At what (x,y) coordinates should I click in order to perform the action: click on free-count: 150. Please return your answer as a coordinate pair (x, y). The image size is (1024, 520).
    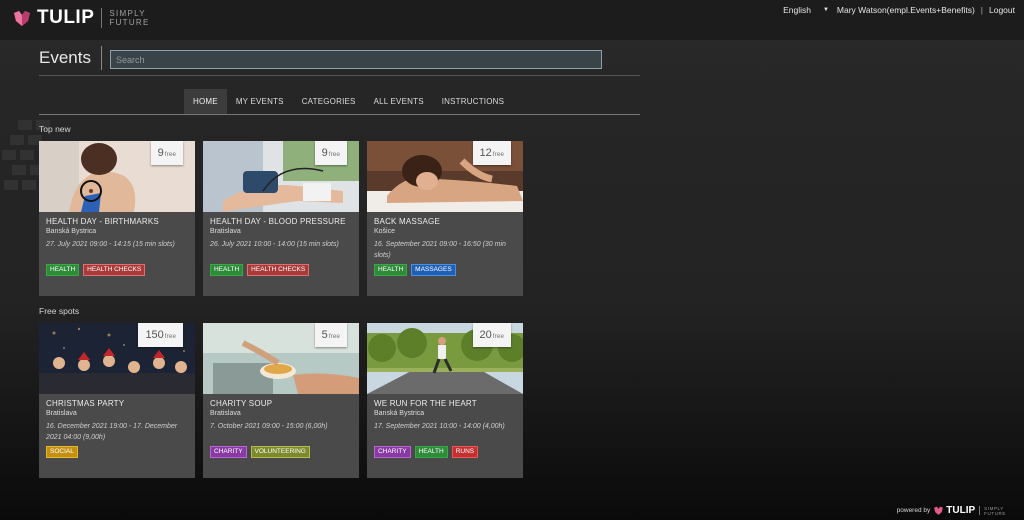
    Looking at the image, I should click on (154, 335).